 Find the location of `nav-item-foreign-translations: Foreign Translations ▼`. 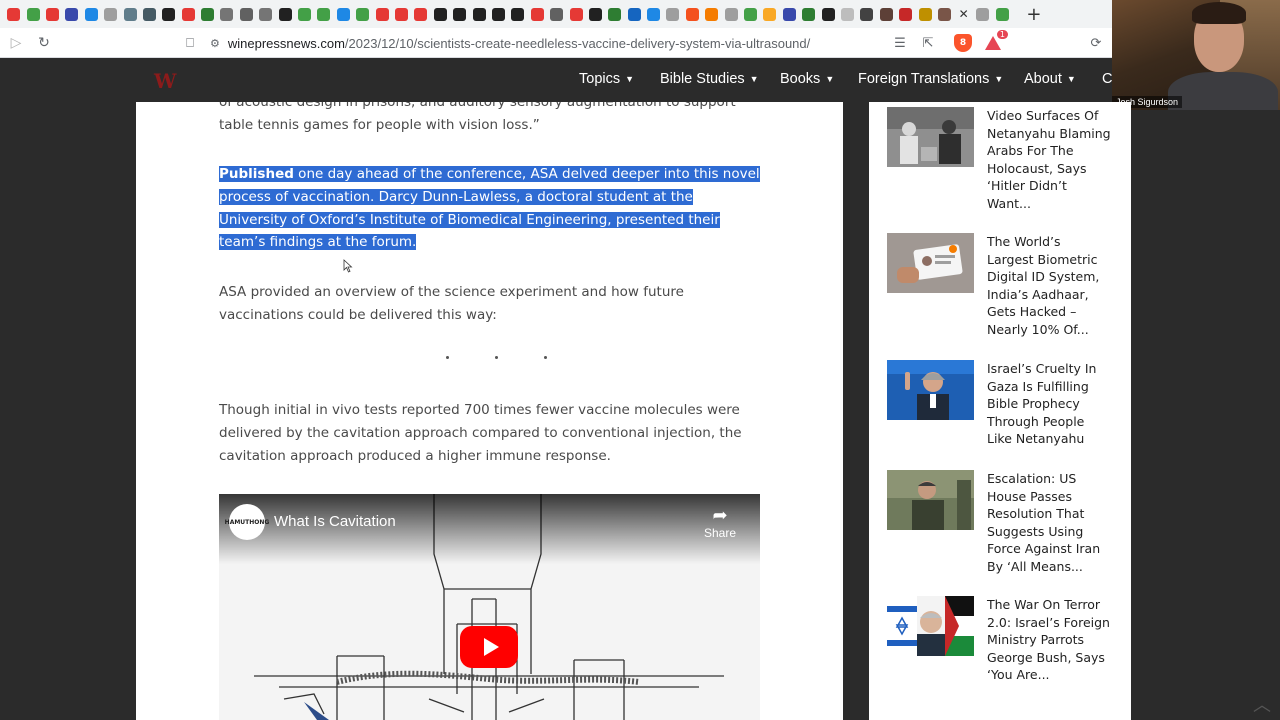

nav-item-foreign-translations: Foreign Translations ▼ is located at coordinates (930, 79).